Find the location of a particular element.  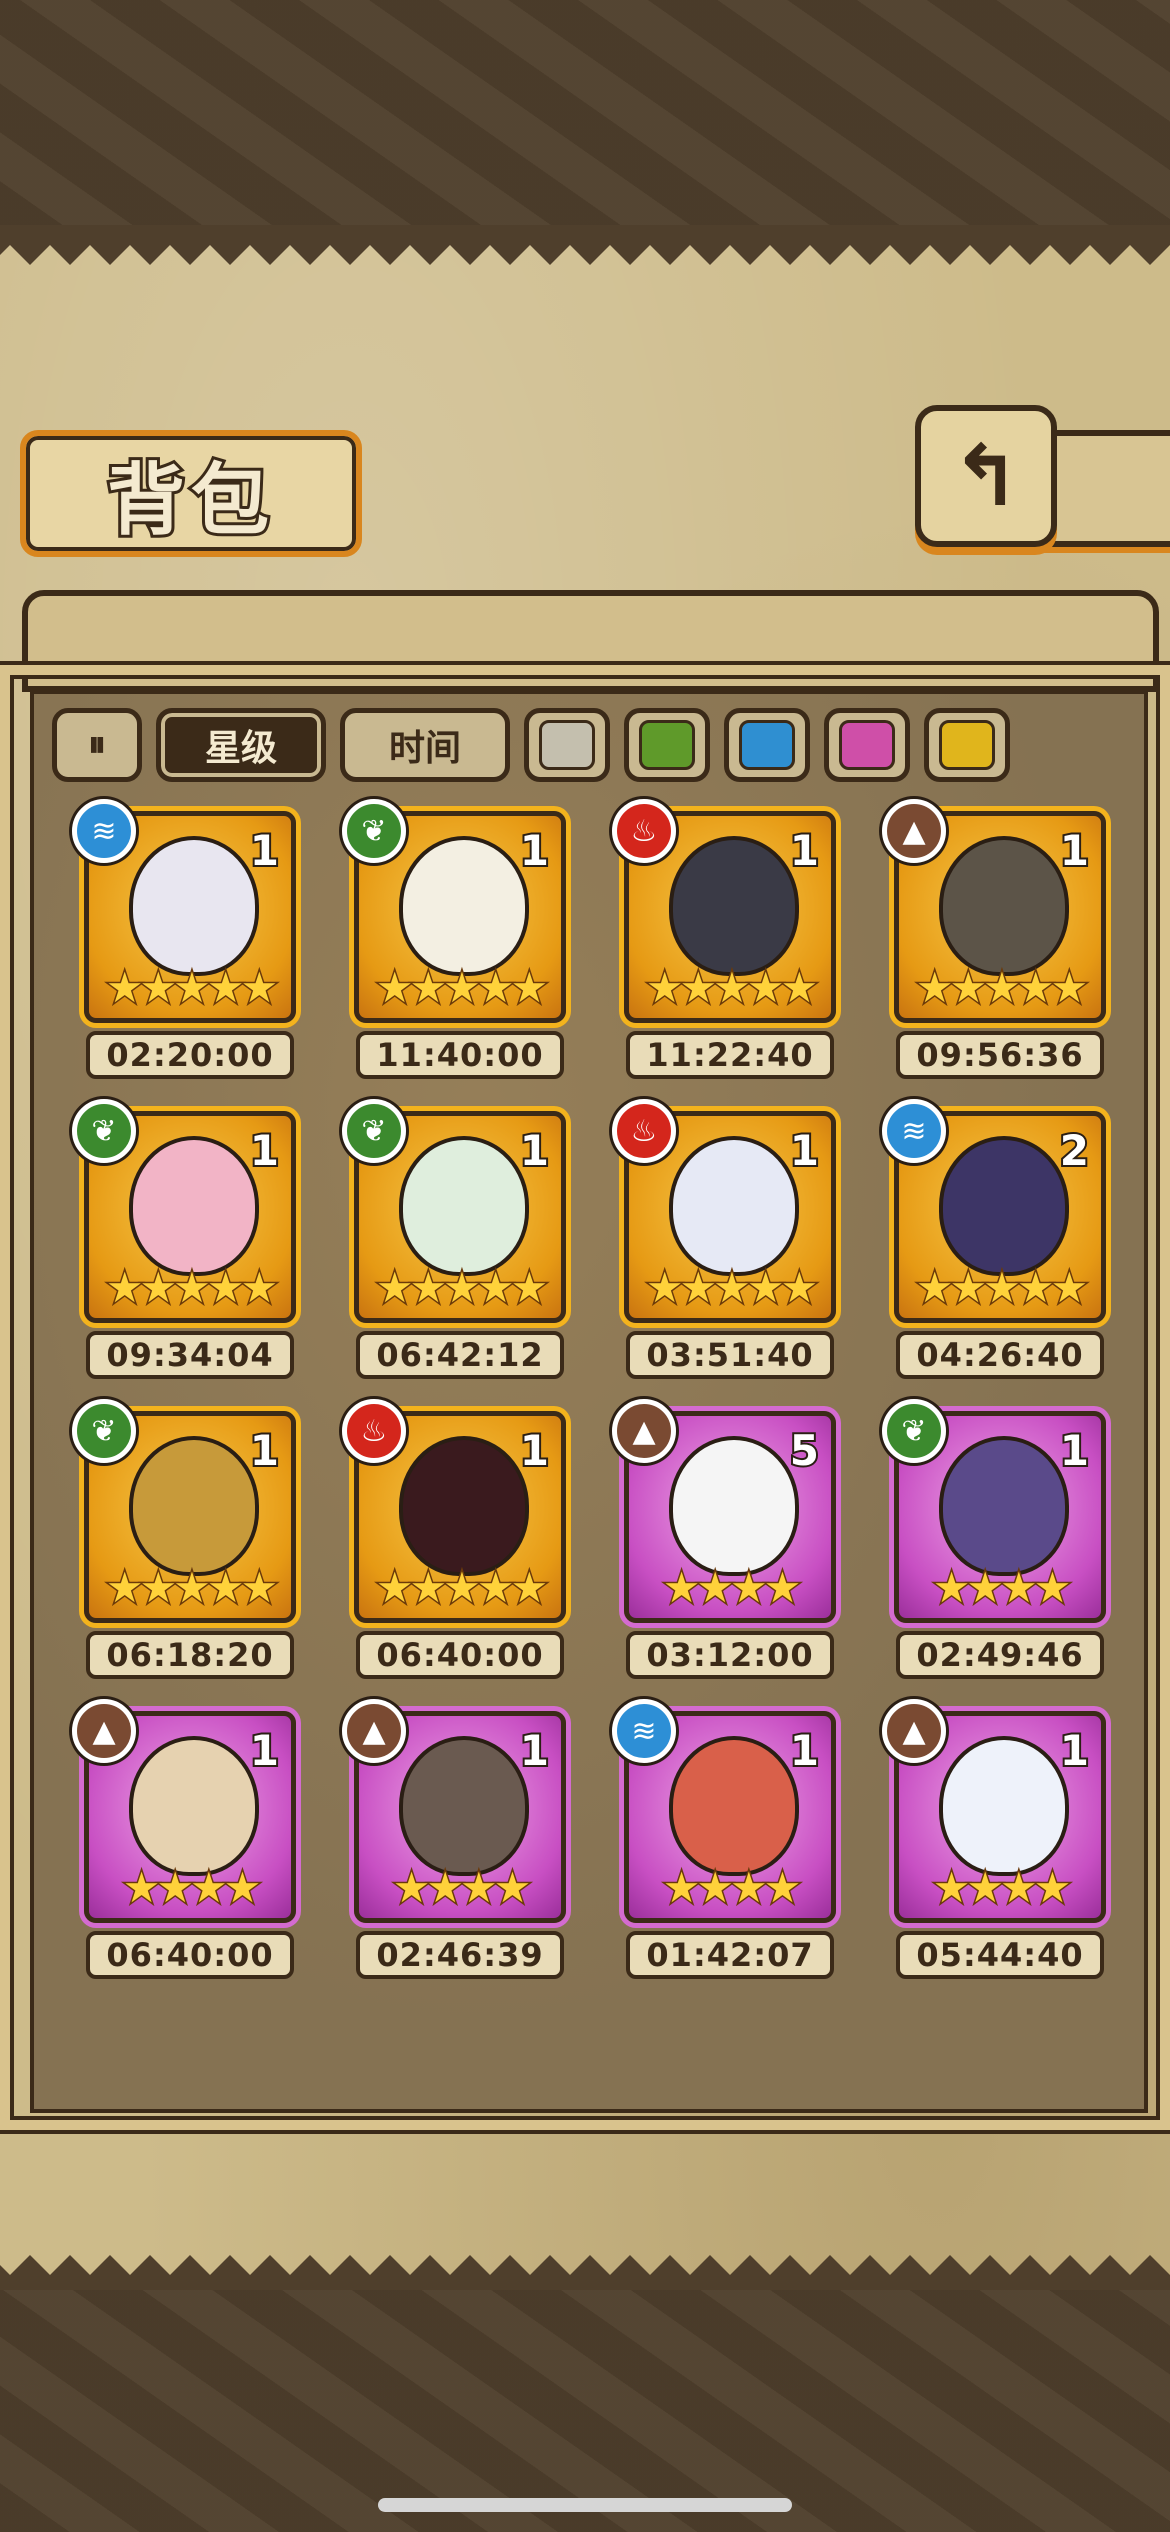

hatch-timer: 06:42:12 is located at coordinates (460, 1355).